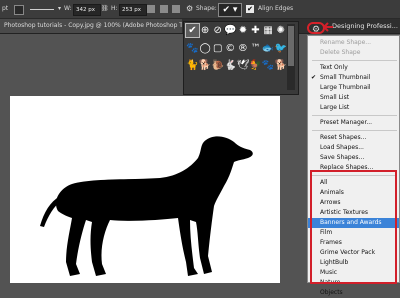 This screenshot has height=298, width=400. I want to click on bird-2-icon: 🕊, so click(243, 65).